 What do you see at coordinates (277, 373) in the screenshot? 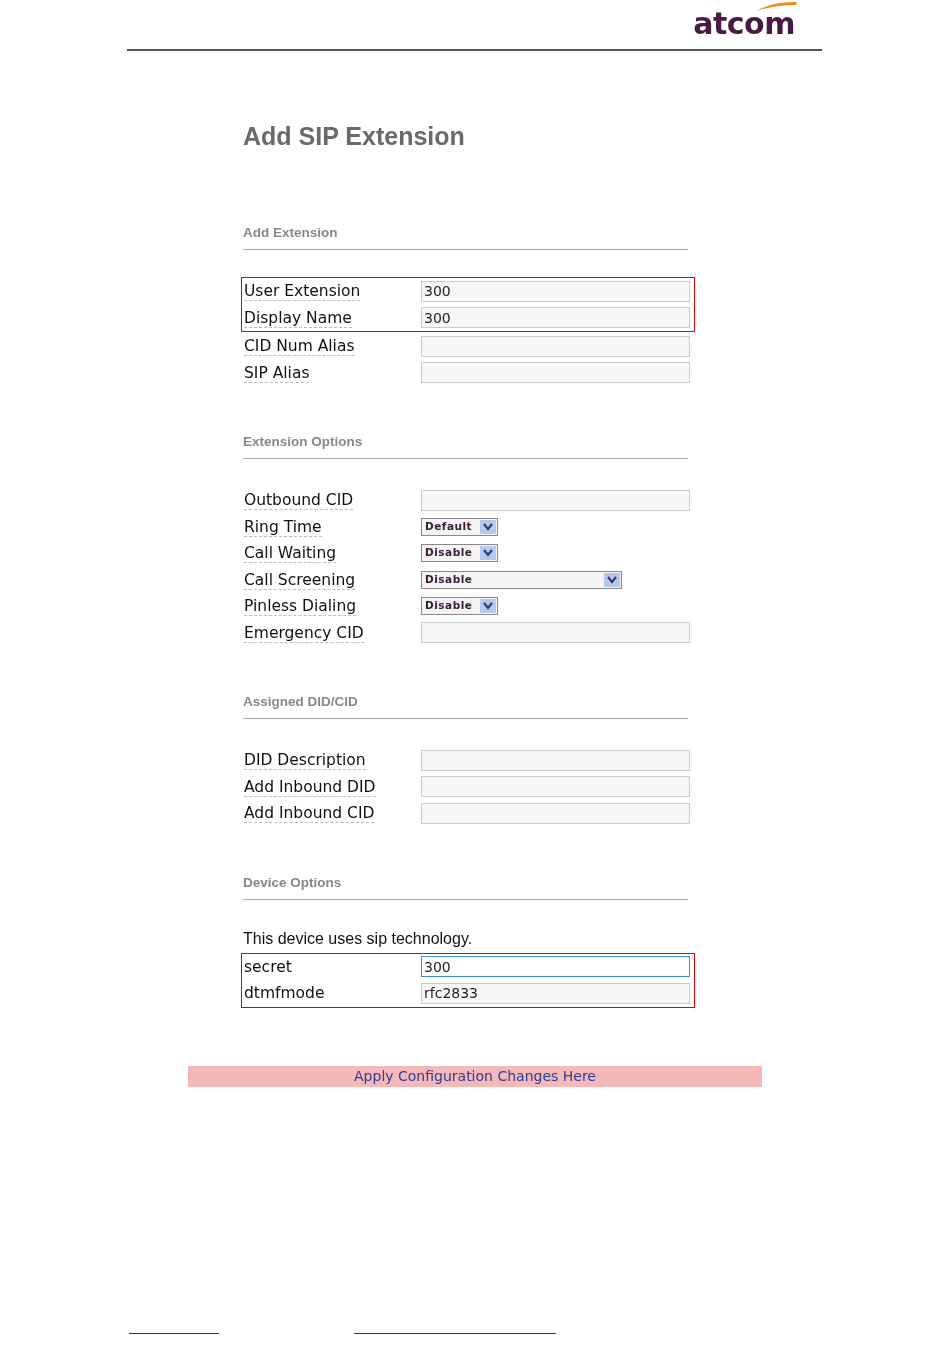
I see `field-label: SIP Alias` at bounding box center [277, 373].